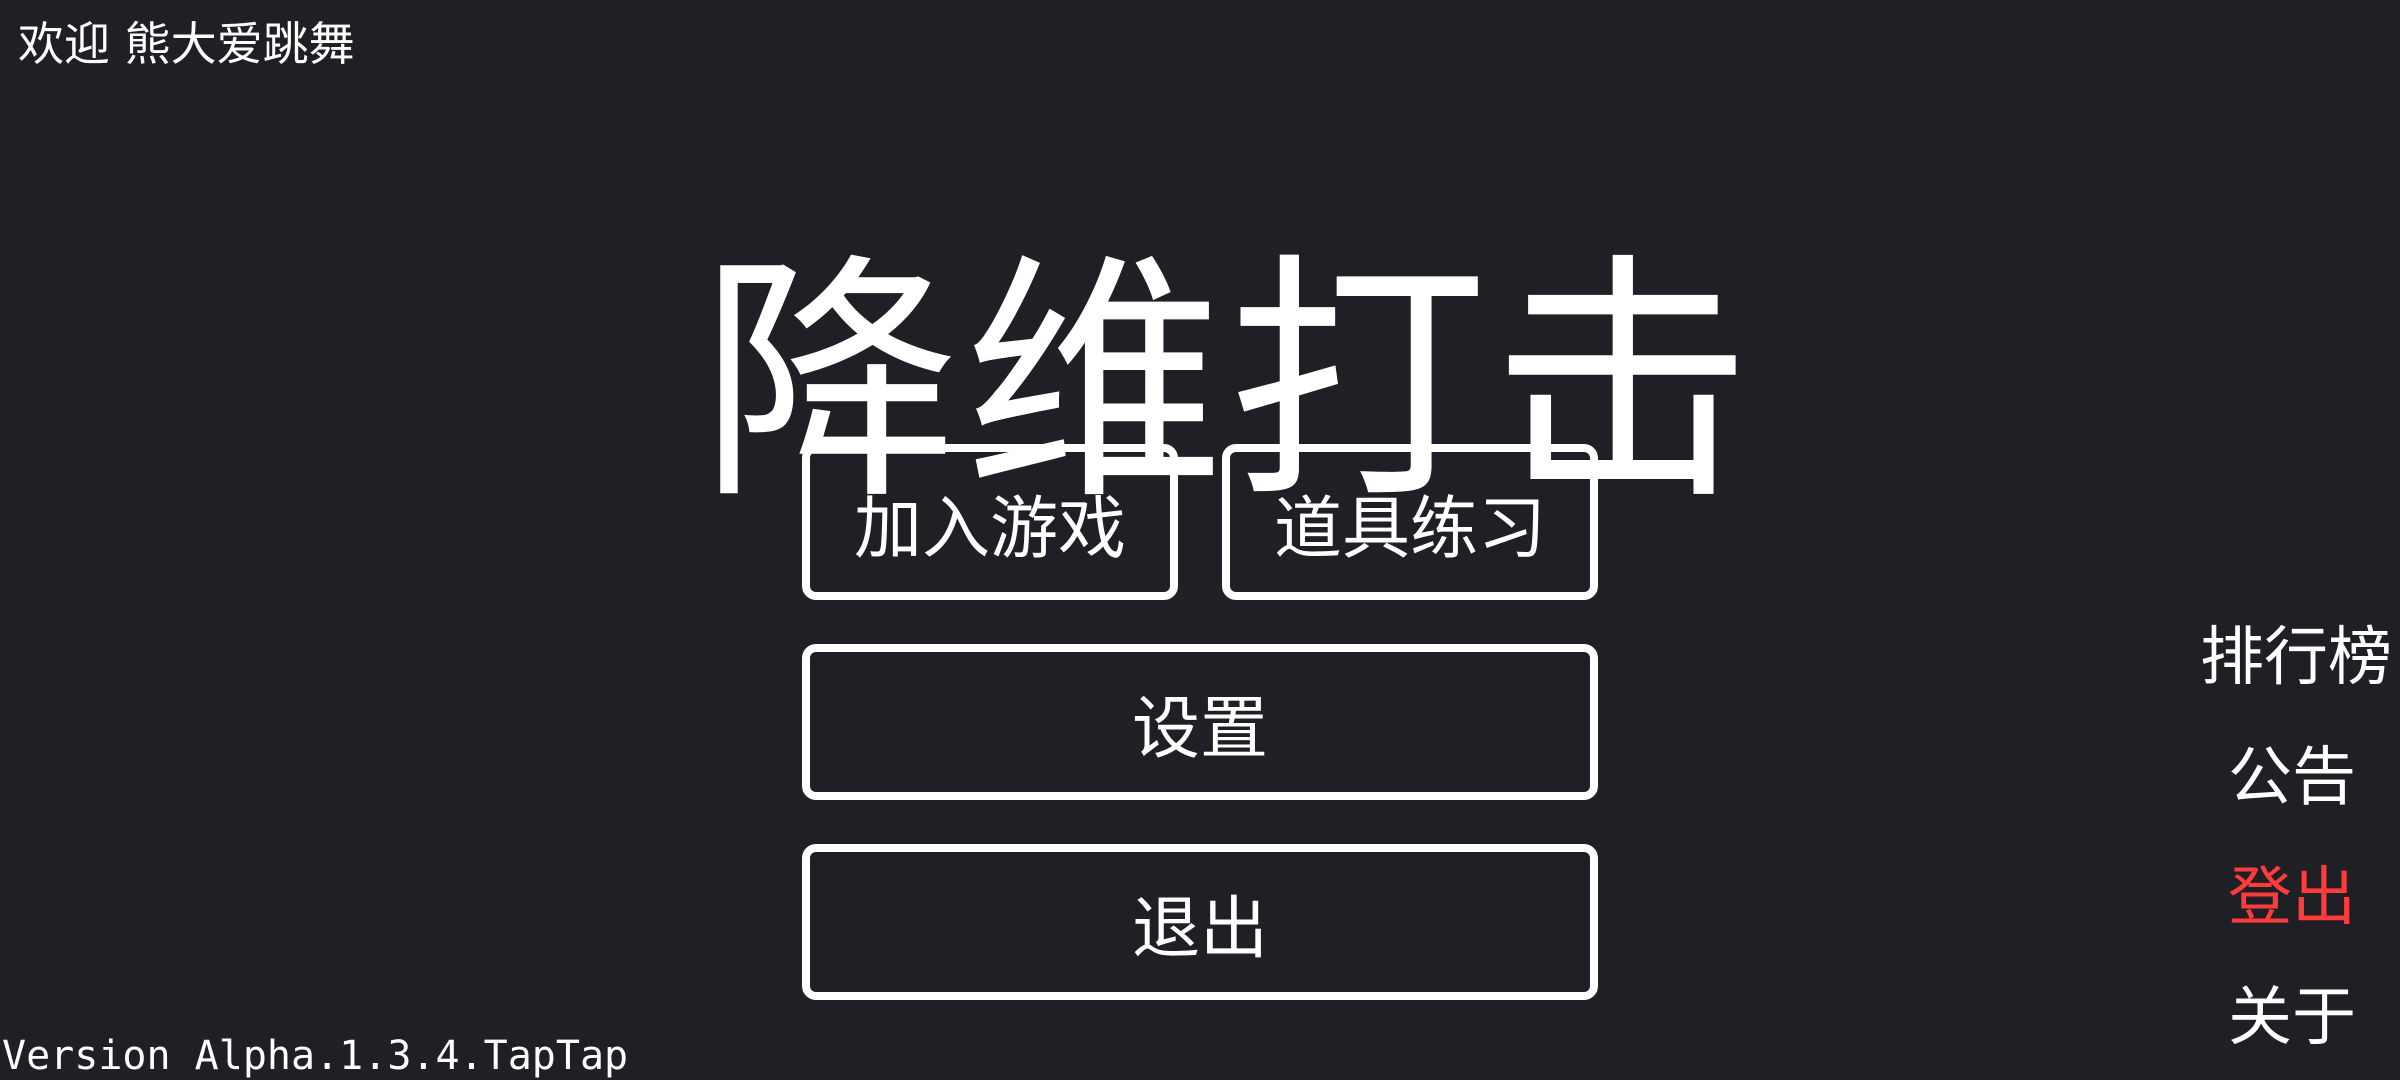  What do you see at coordinates (1200, 922) in the screenshot?
I see `exit-button: 退出` at bounding box center [1200, 922].